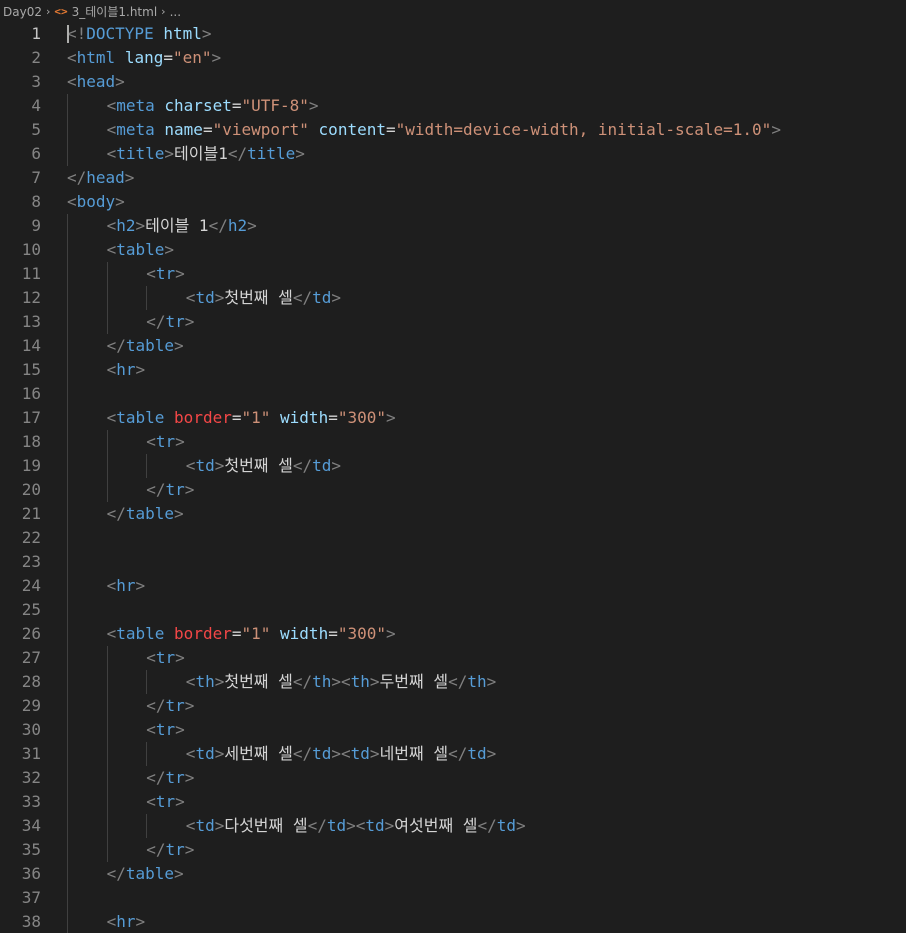 Image resolution: width=906 pixels, height=933 pixels. Describe the element at coordinates (140, 250) in the screenshot. I see `line-content: <table>` at that location.